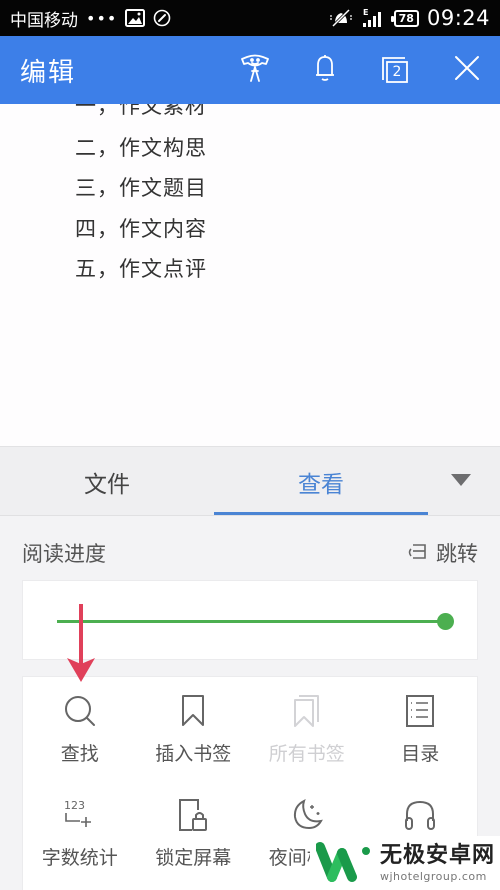 The width and height of the screenshot is (500, 890). What do you see at coordinates (365, 12) in the screenshot?
I see `svg-text: E` at bounding box center [365, 12].